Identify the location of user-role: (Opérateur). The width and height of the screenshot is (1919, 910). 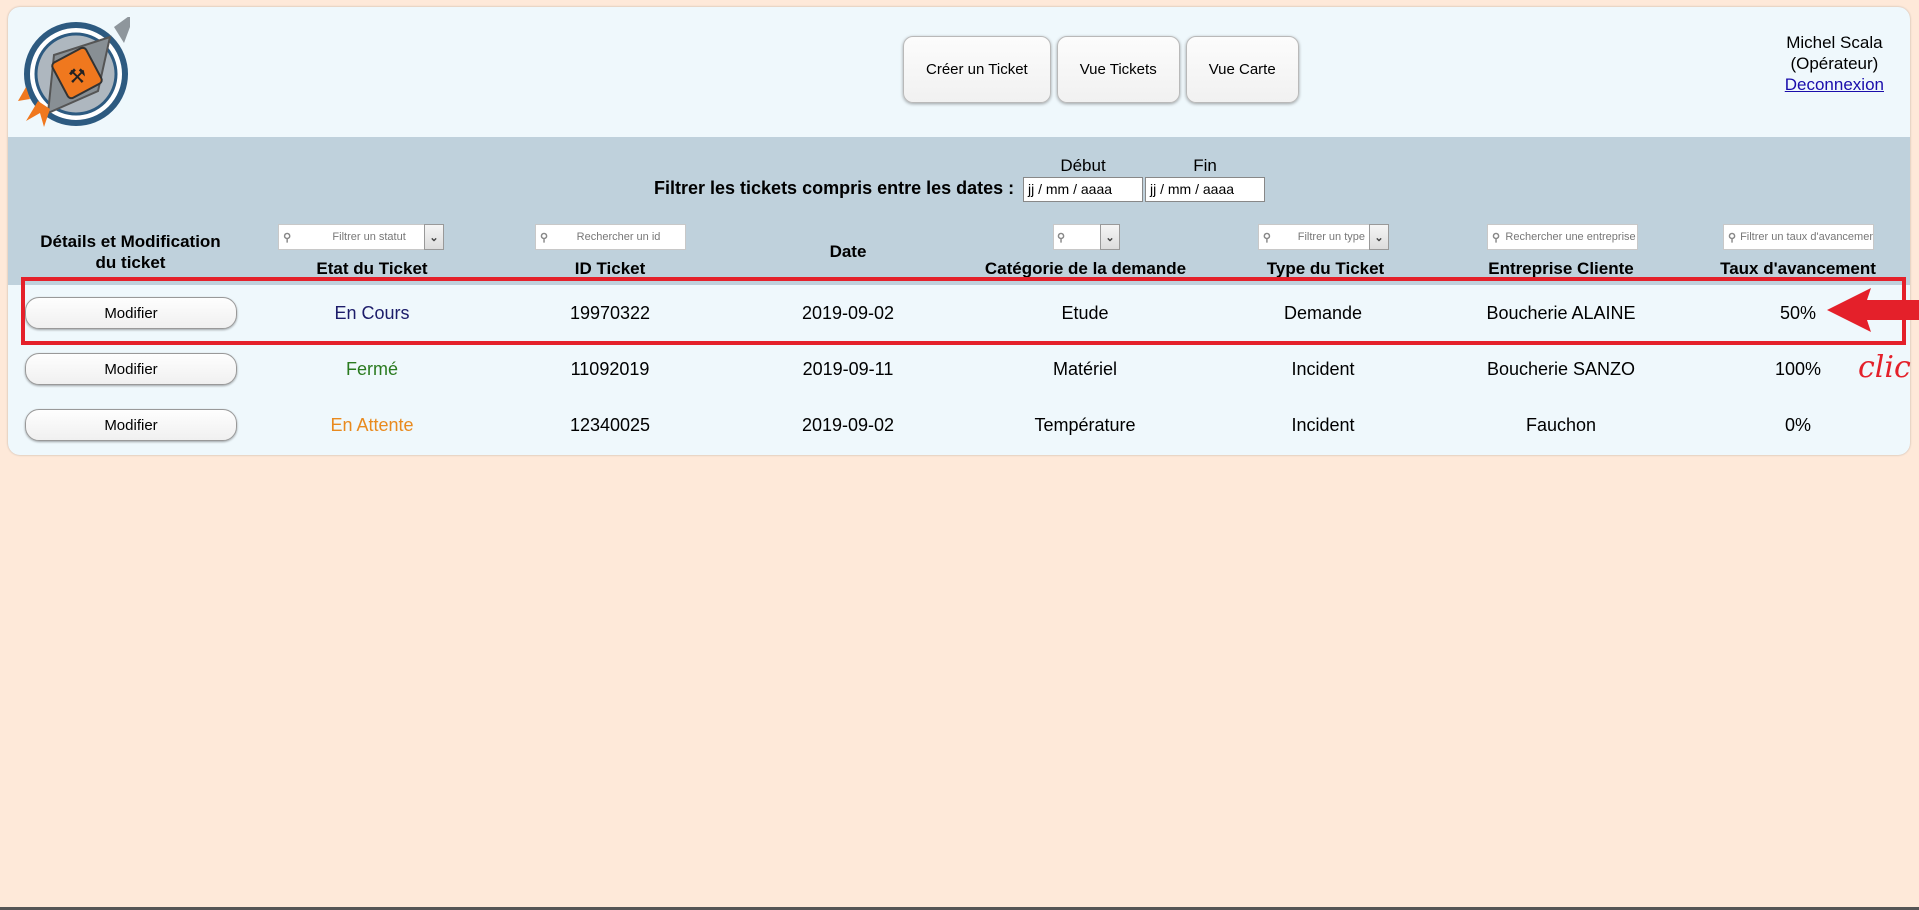
(1834, 63).